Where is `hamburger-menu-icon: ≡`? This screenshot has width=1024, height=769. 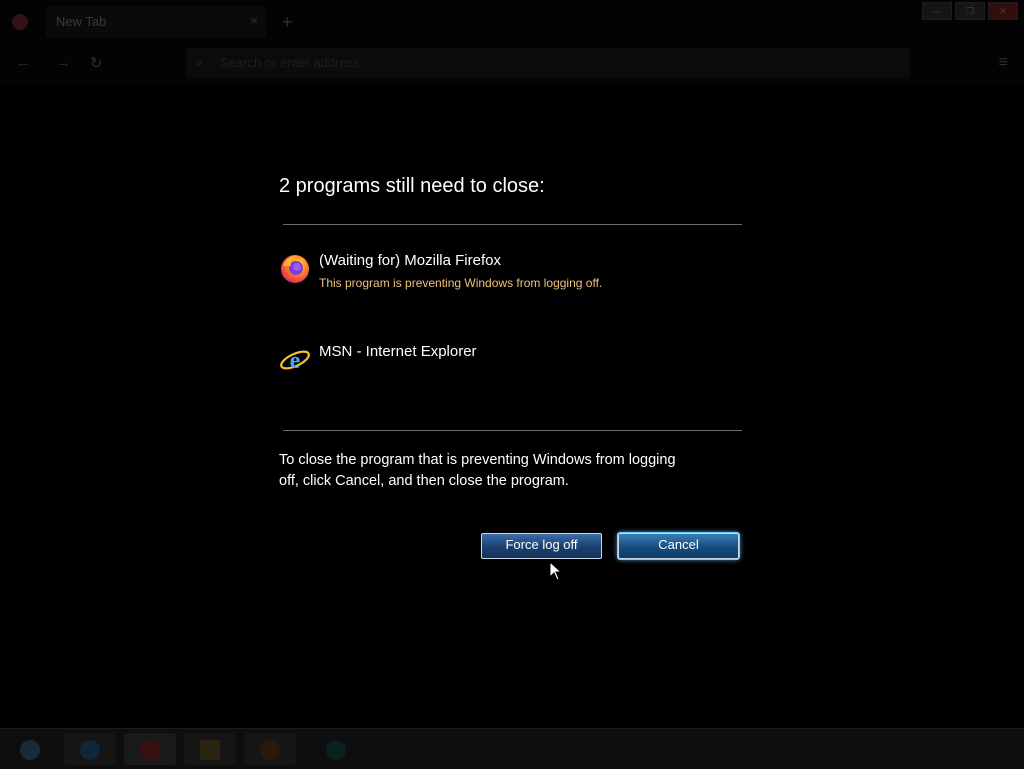 hamburger-menu-icon: ≡ is located at coordinates (1003, 63).